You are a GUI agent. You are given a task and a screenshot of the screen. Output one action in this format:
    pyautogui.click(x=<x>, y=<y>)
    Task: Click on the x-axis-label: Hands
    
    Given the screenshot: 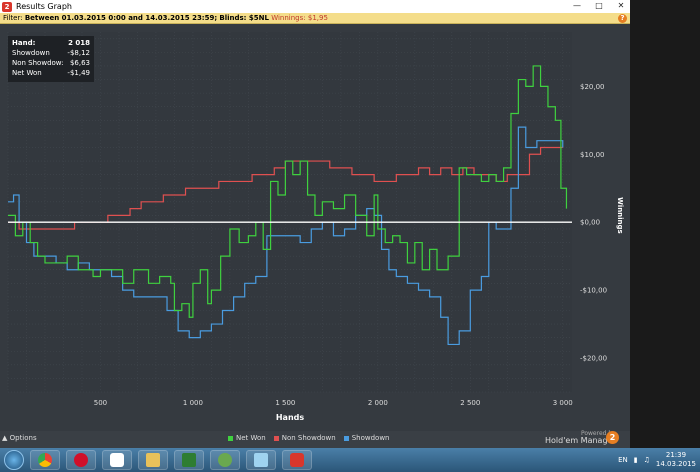 What is the action you would take?
    pyautogui.click(x=290, y=417)
    